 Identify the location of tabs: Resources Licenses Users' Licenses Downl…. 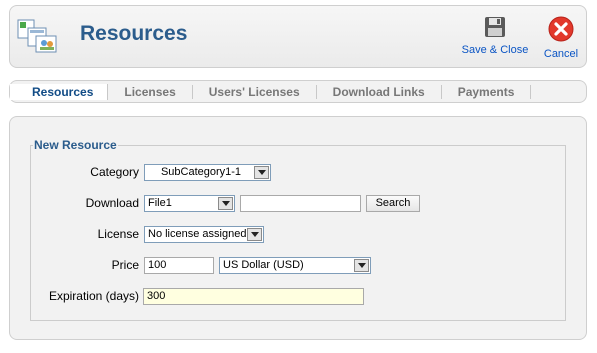
(271, 92).